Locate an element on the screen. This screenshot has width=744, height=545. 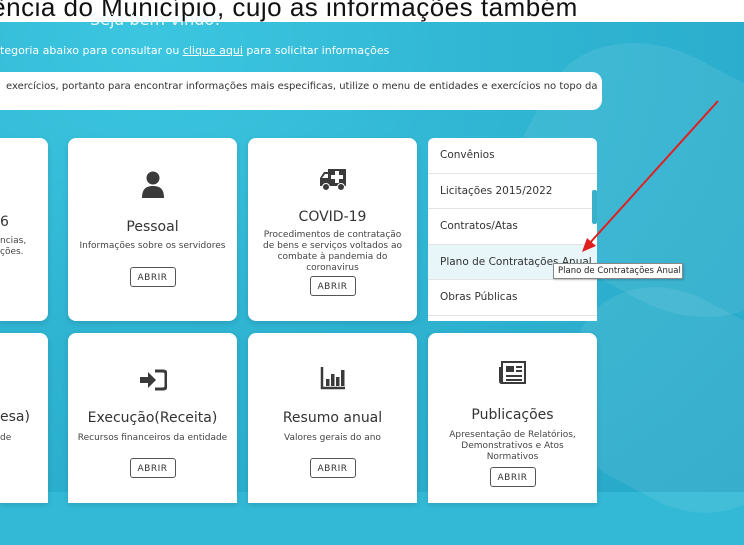
card-resumo-title: Resumo anual is located at coordinates (332, 418).